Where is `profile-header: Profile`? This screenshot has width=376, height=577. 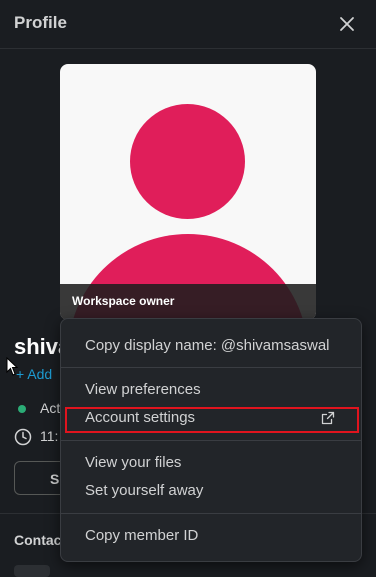
profile-header: Profile is located at coordinates (188, 24).